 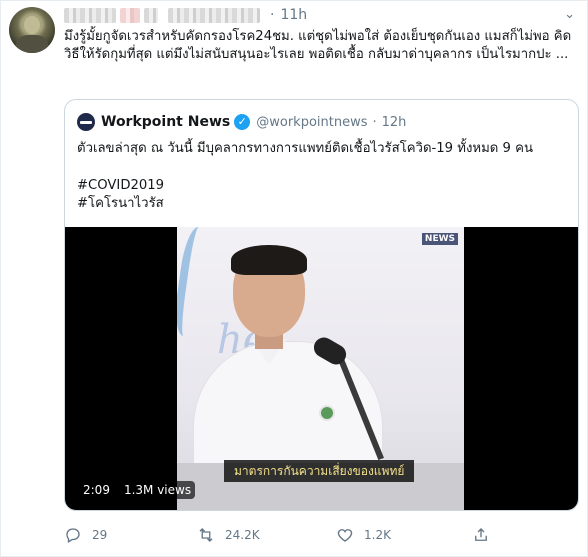 I want to click on quoted-hashtags: #COVID2019 #โคโรนาไวรัส, so click(x=120, y=195).